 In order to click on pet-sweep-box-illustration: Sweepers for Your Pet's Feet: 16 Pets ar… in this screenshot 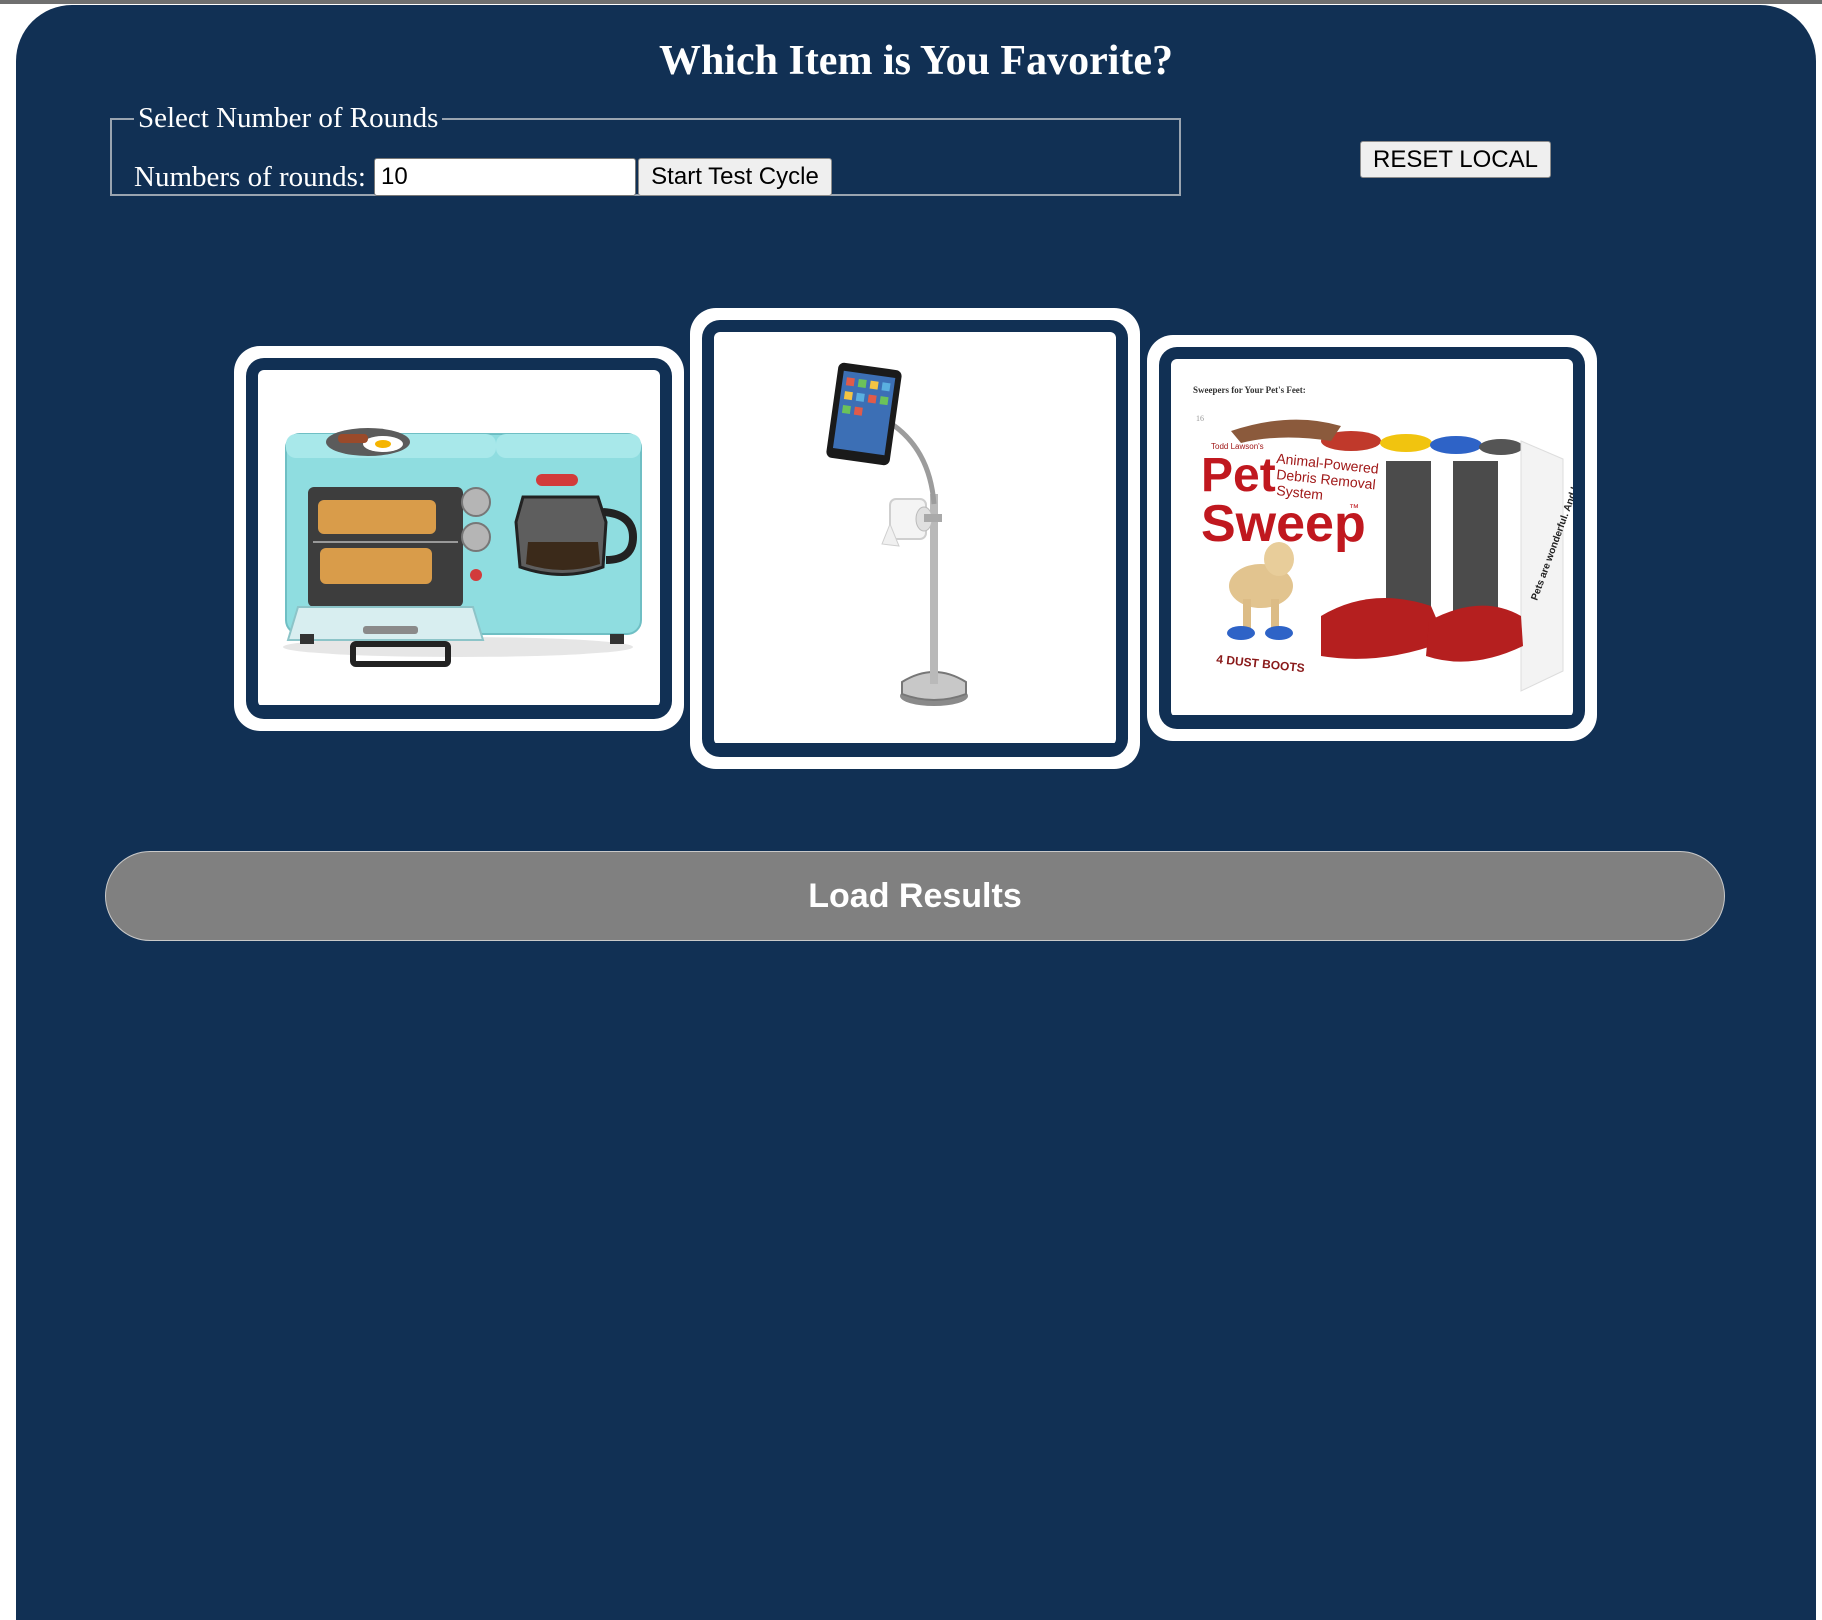, I will do `click(1372, 538)`.